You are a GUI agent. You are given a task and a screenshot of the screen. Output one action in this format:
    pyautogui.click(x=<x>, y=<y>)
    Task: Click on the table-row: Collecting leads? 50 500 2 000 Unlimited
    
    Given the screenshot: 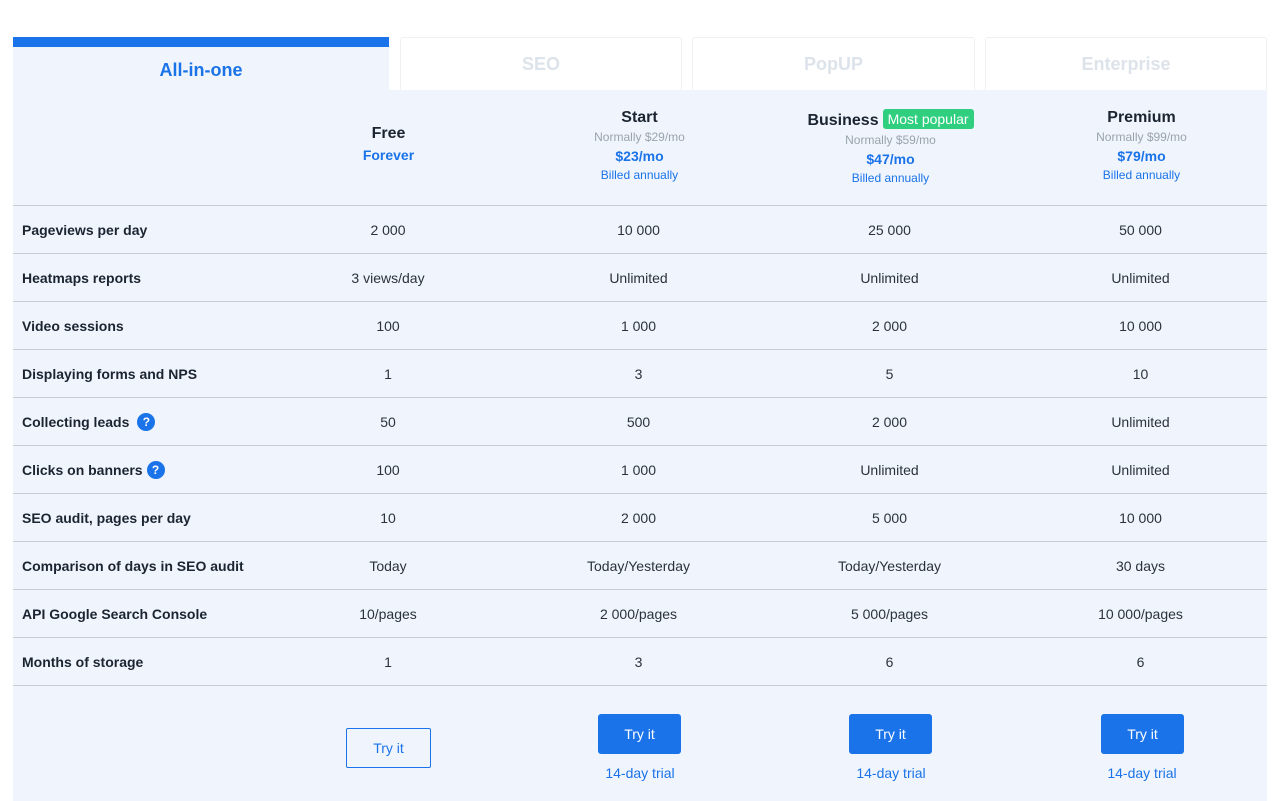 What is the action you would take?
    pyautogui.click(x=640, y=421)
    